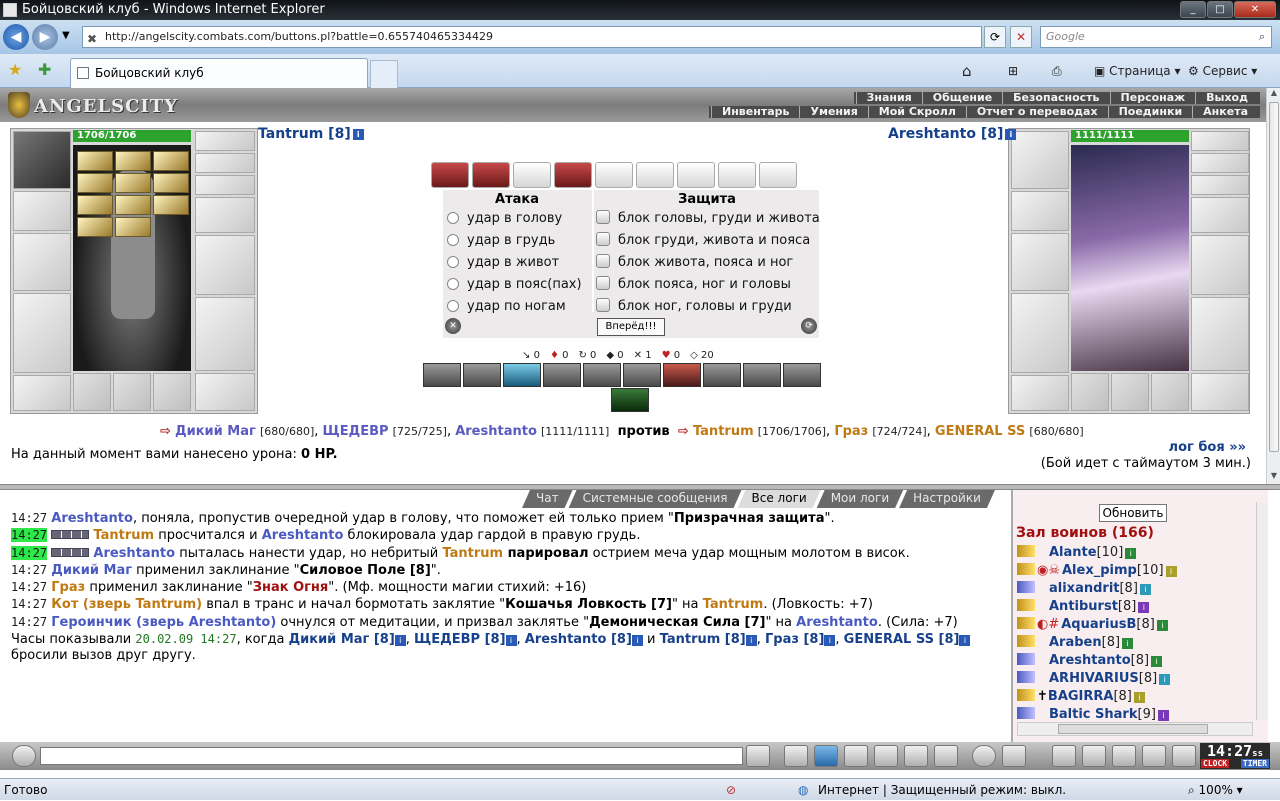 This screenshot has width=1280, height=801. I want to click on menu-exit: Выход, so click(1226, 98).